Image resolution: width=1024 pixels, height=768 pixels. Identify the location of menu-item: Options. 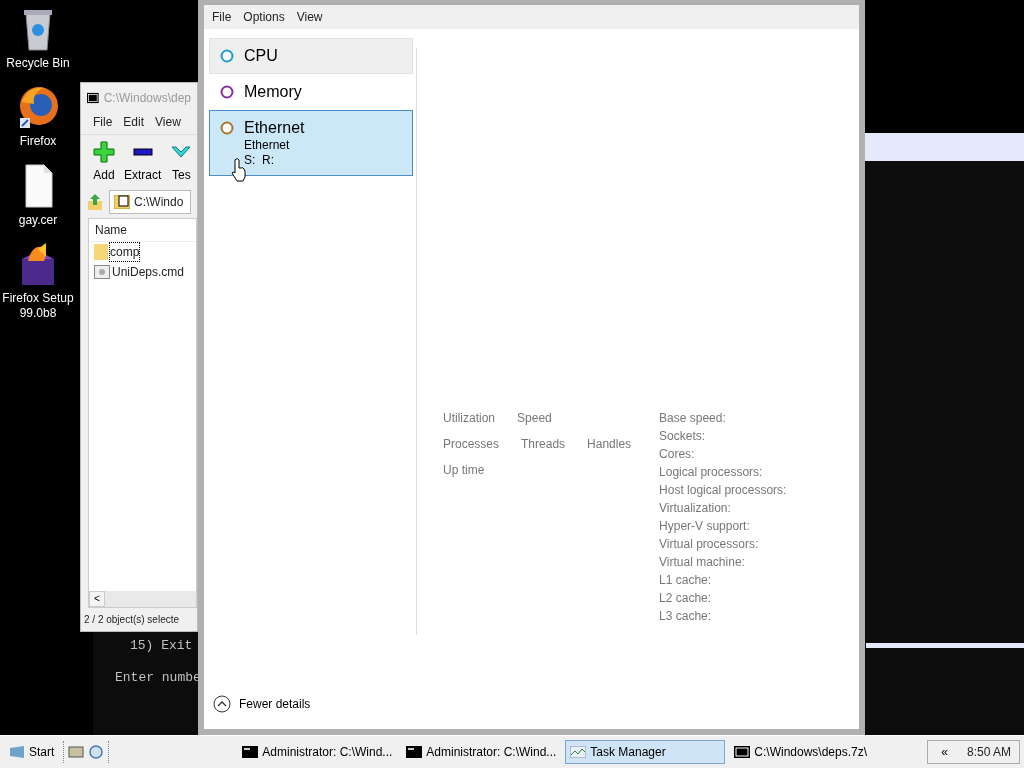
(264, 17).